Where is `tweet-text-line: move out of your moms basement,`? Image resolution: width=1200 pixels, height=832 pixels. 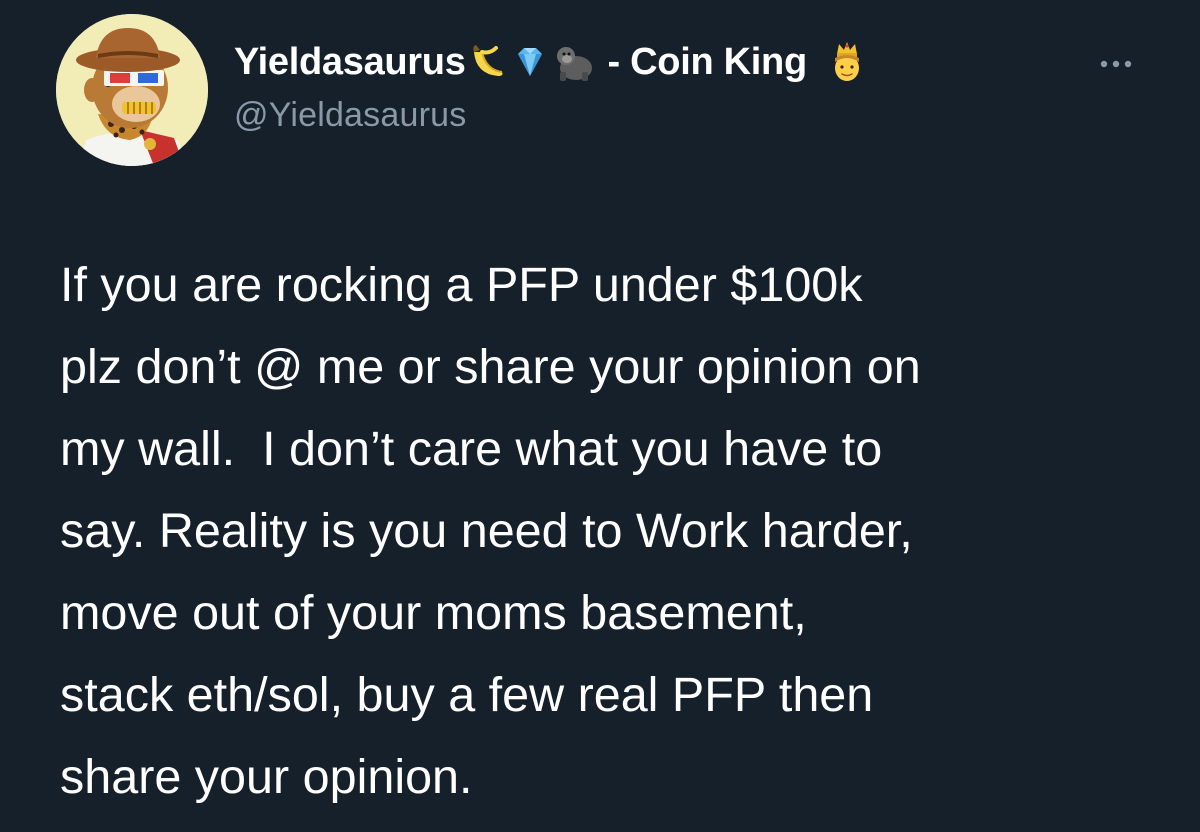 tweet-text-line: move out of your moms basement, is located at coordinates (433, 613).